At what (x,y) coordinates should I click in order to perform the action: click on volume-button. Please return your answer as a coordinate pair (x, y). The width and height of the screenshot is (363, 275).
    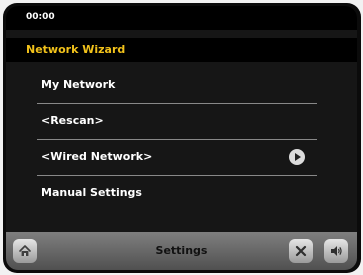
    Looking at the image, I should click on (336, 251).